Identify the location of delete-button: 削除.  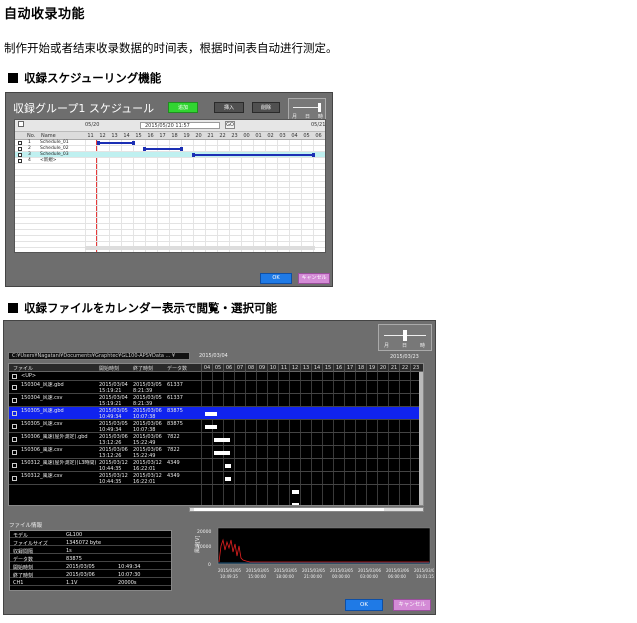
(266, 107).